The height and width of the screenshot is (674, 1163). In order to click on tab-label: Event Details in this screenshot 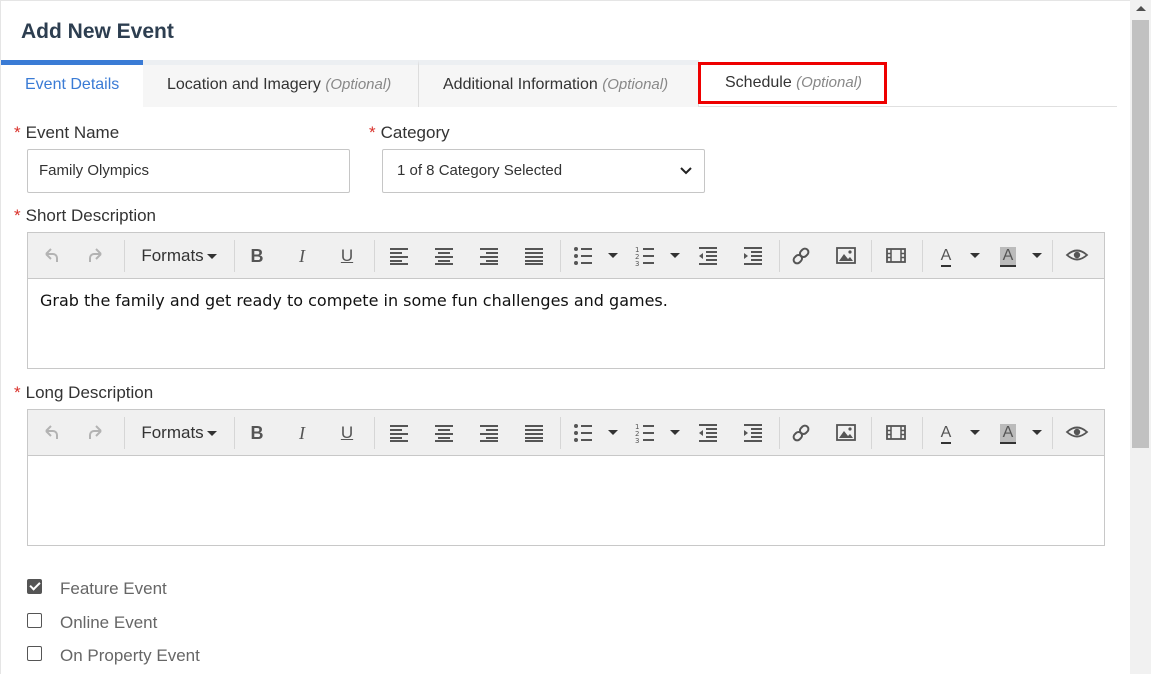, I will do `click(72, 84)`.